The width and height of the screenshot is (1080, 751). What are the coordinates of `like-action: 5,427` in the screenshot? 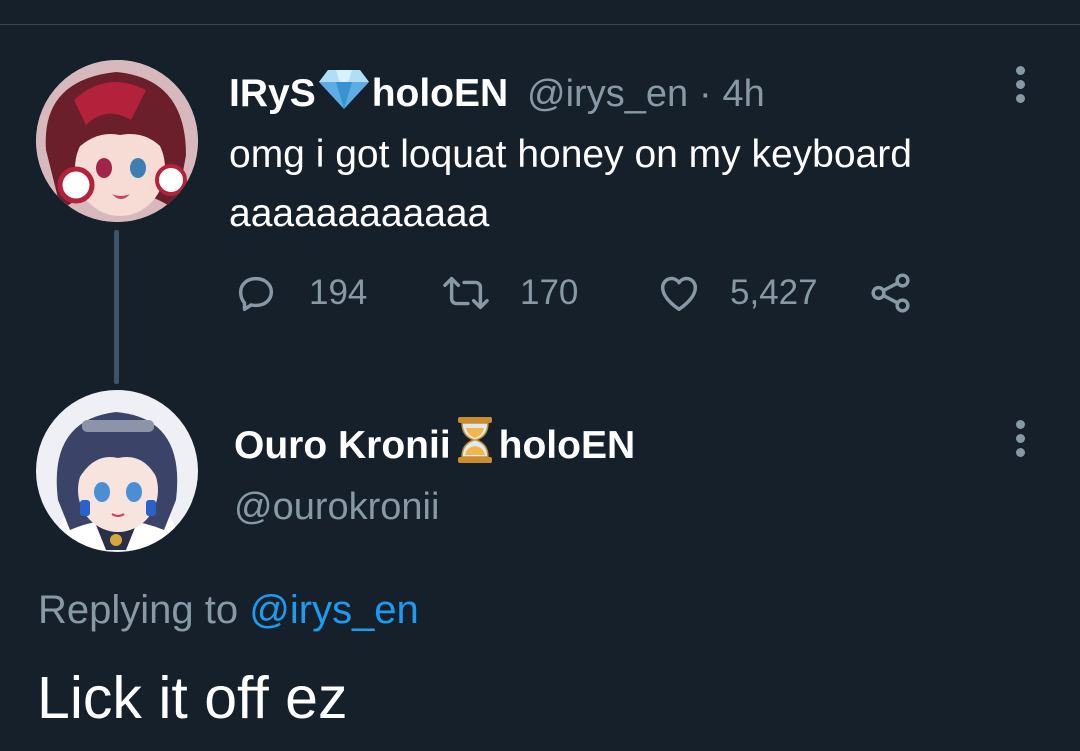 It's located at (737, 293).